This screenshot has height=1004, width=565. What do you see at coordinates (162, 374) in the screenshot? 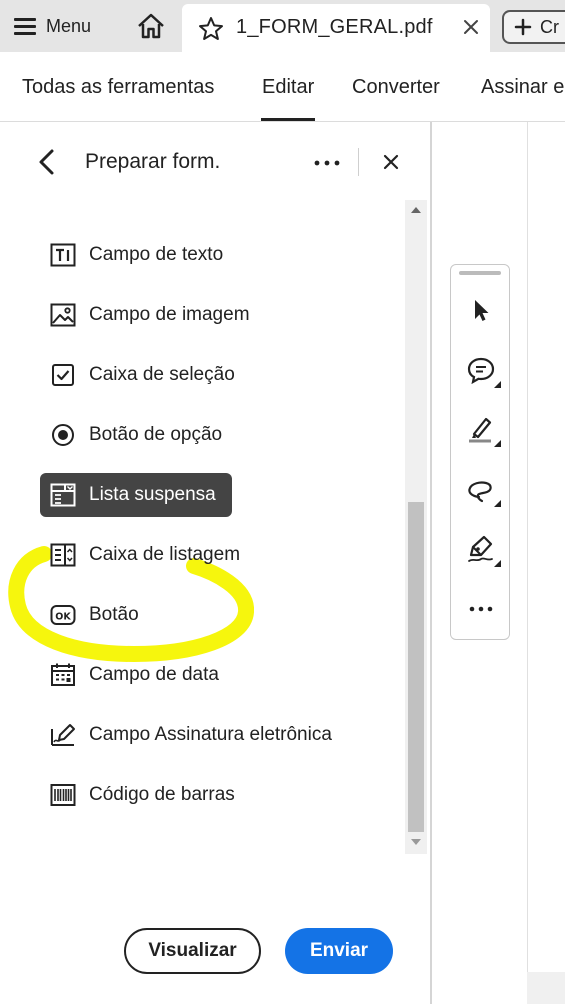
I see `field-item-label: Caixa de seleção` at bounding box center [162, 374].